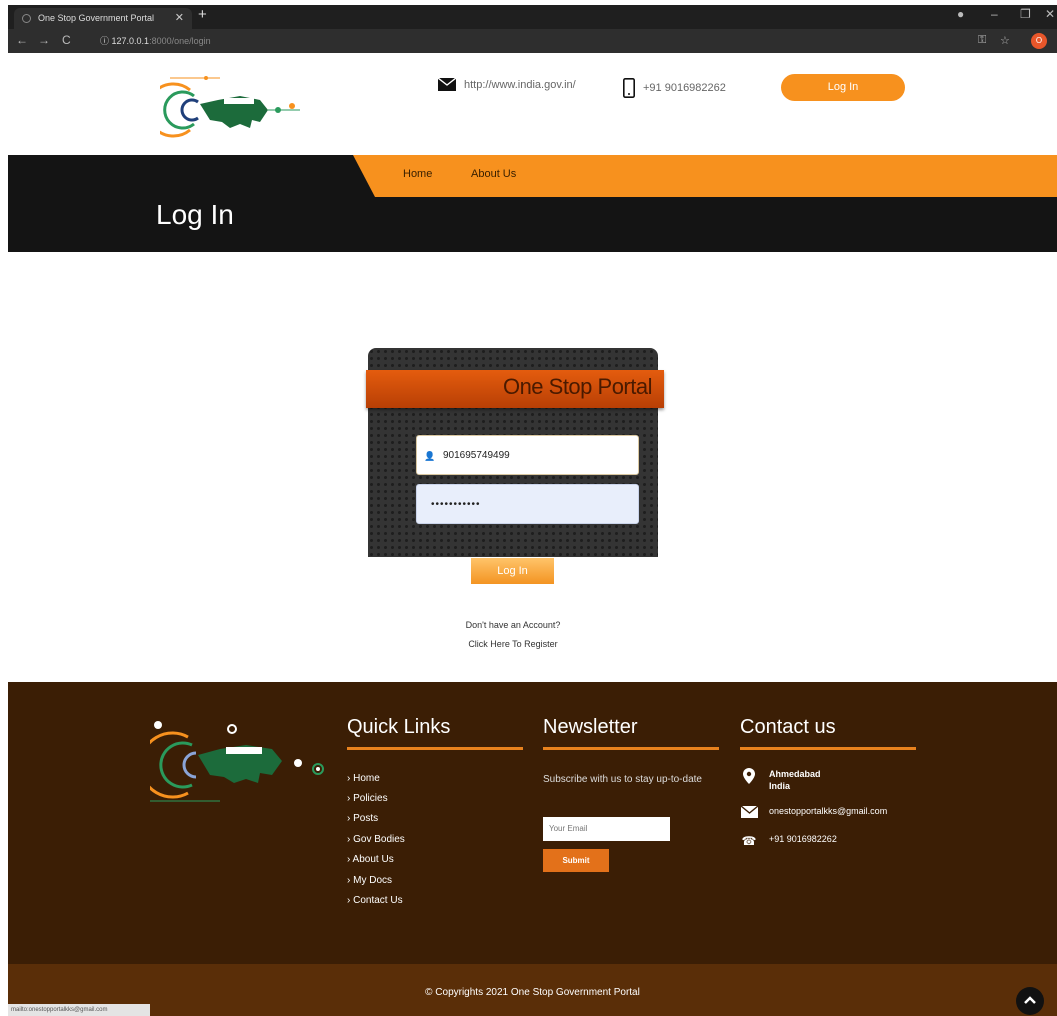 This screenshot has width=1057, height=1016. What do you see at coordinates (179, 18) in the screenshot?
I see `tab-close-icon: ✕` at bounding box center [179, 18].